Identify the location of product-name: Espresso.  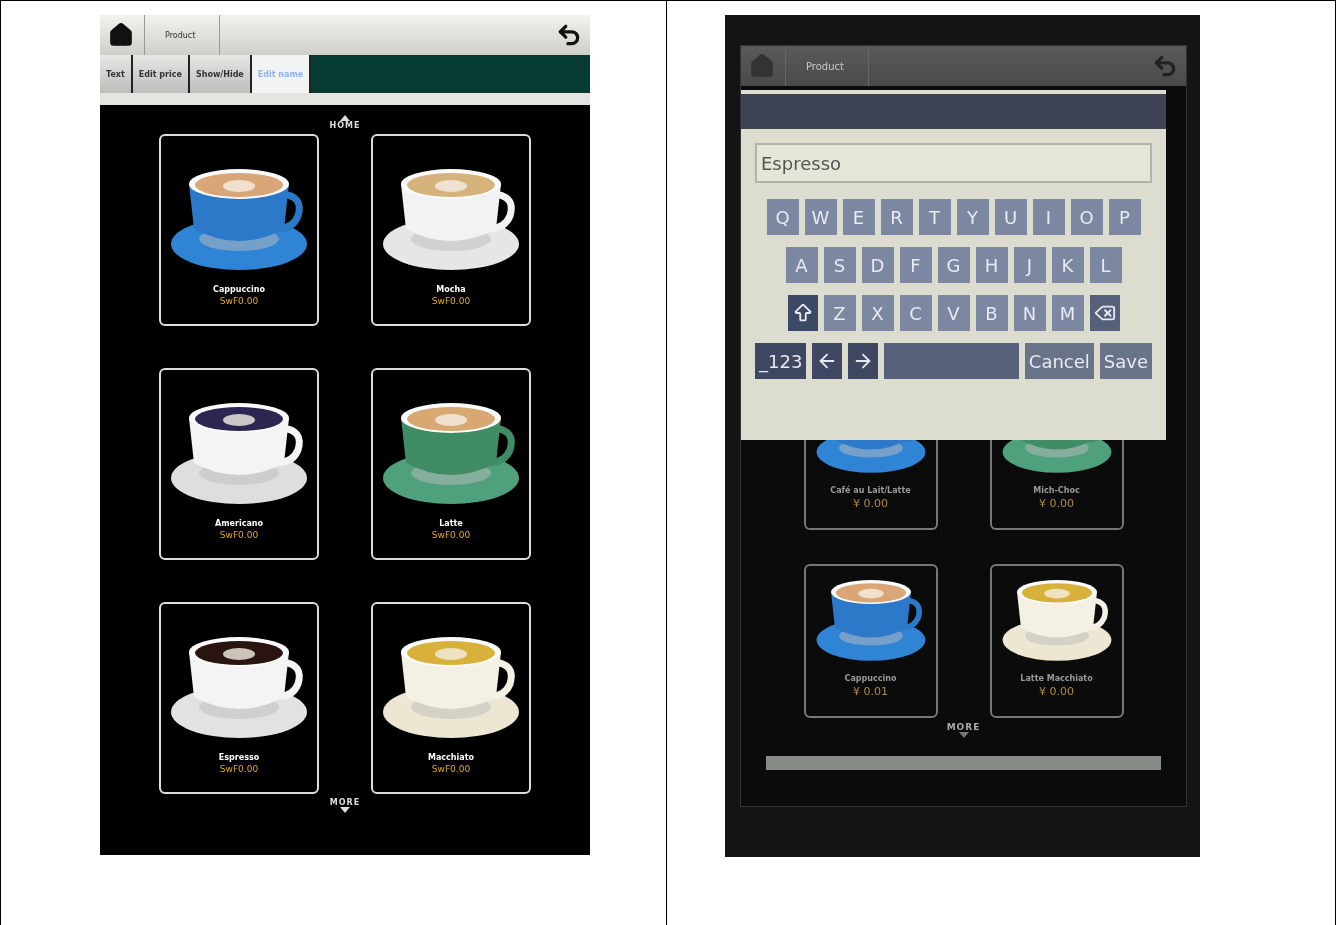
(239, 757).